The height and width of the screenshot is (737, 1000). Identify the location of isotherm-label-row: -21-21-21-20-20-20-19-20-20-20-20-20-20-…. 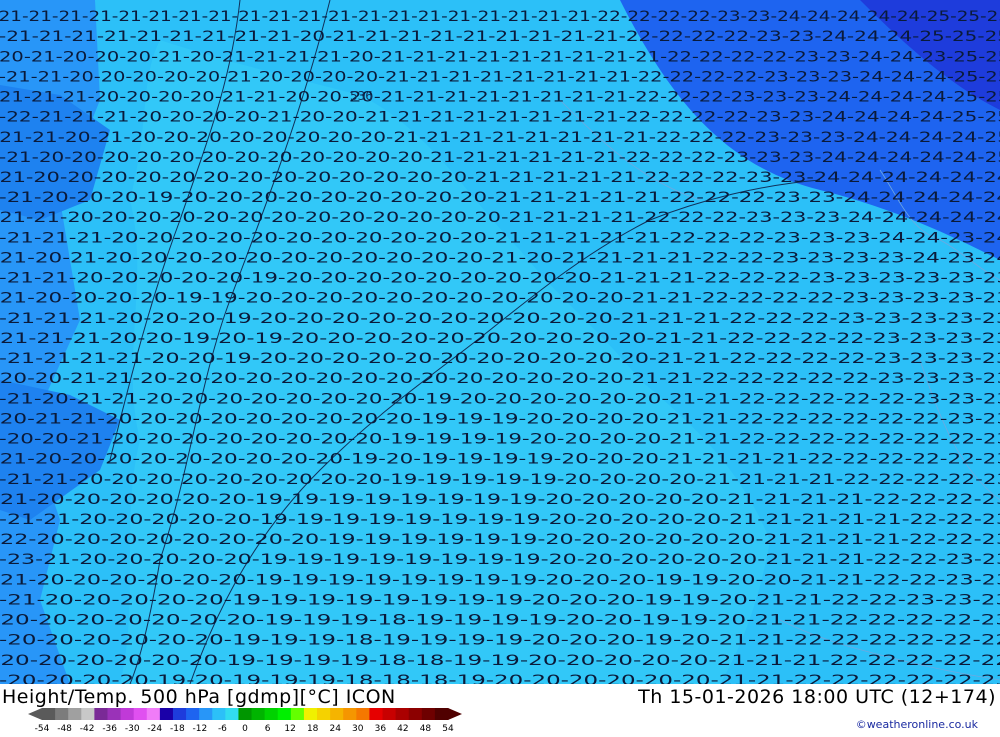
(500, 319).